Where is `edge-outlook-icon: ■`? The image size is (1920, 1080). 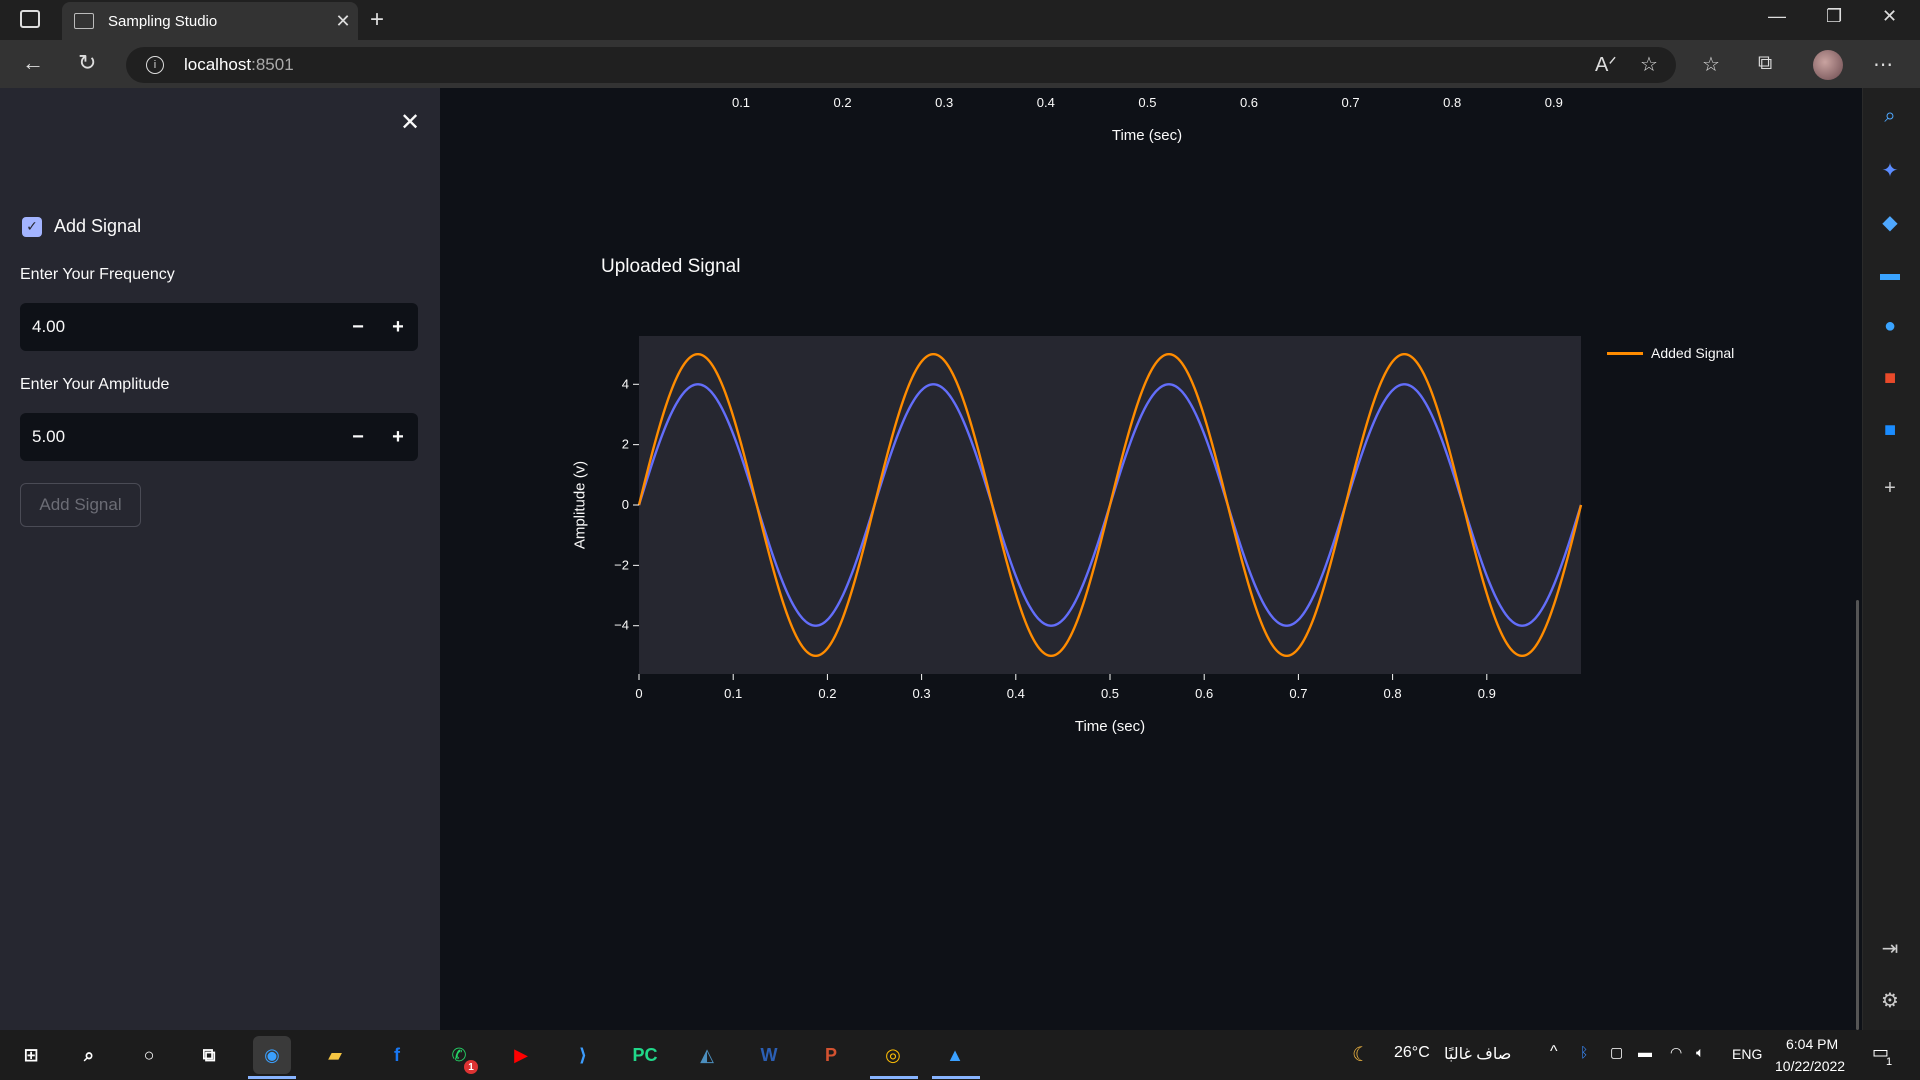
edge-outlook-icon: ■ is located at coordinates (1890, 430).